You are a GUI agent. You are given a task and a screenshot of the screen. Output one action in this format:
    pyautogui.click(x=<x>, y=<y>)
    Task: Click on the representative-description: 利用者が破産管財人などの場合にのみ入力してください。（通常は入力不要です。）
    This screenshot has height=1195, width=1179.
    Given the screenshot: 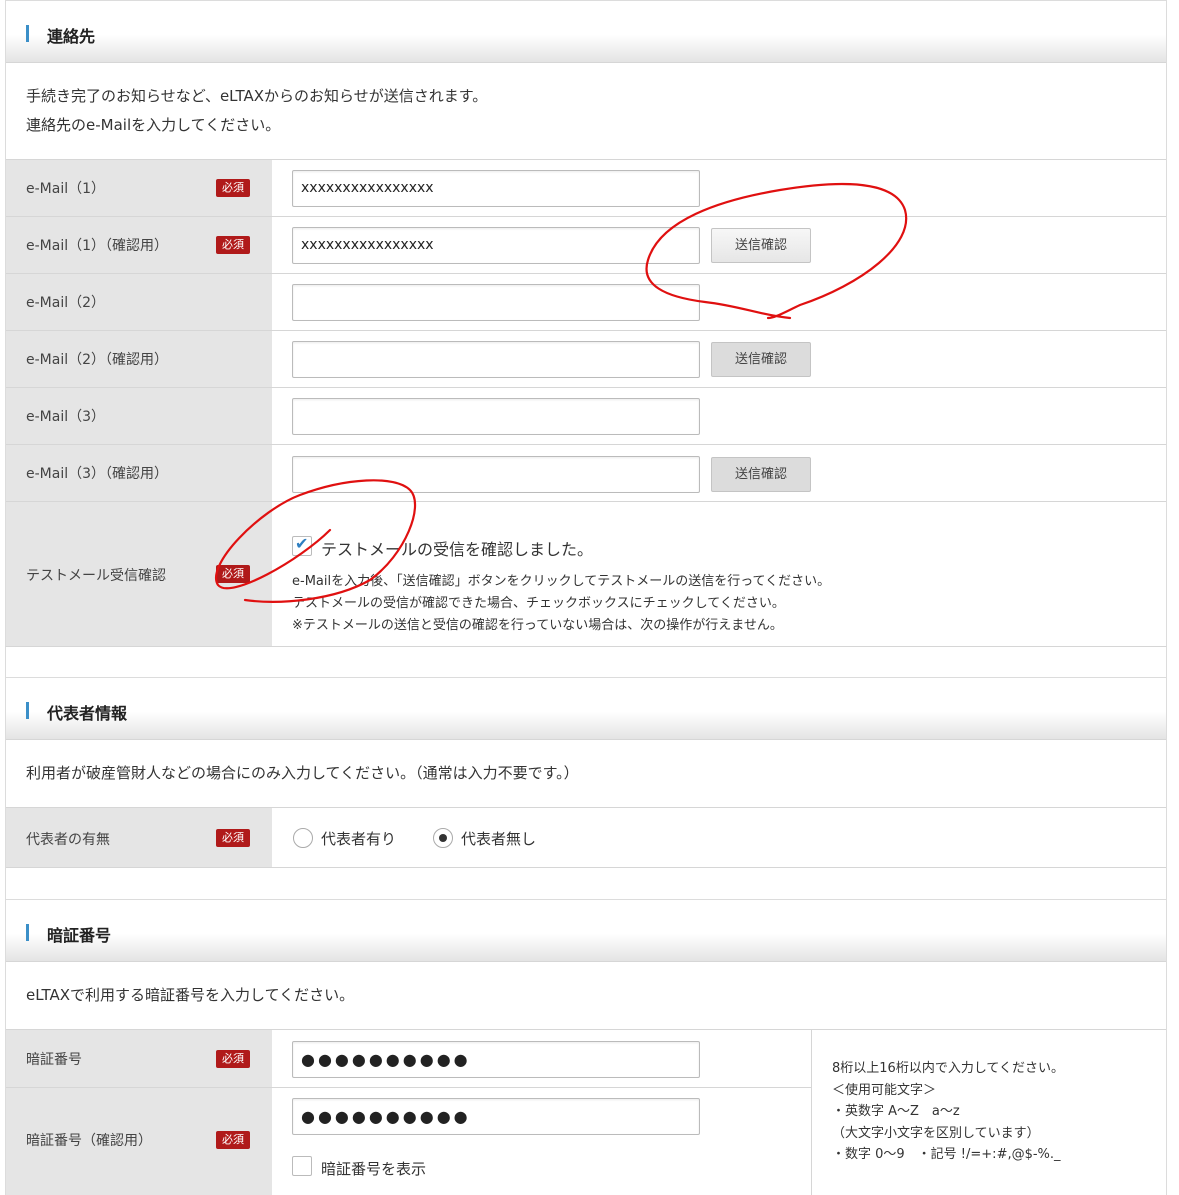 What is the action you would take?
    pyautogui.click(x=586, y=774)
    